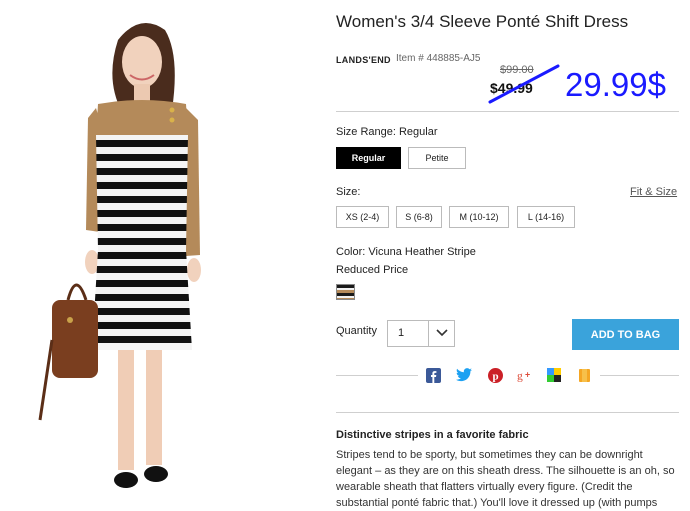 This screenshot has height=511, width=690. Describe the element at coordinates (438, 58) in the screenshot. I see `item-number: Item # 448885-AJ5` at that location.